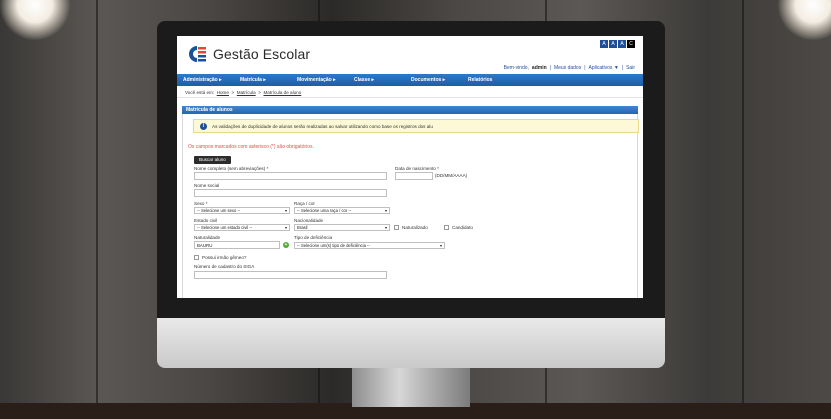 The image size is (831, 419). I want to click on contrast-button: C, so click(631, 44).